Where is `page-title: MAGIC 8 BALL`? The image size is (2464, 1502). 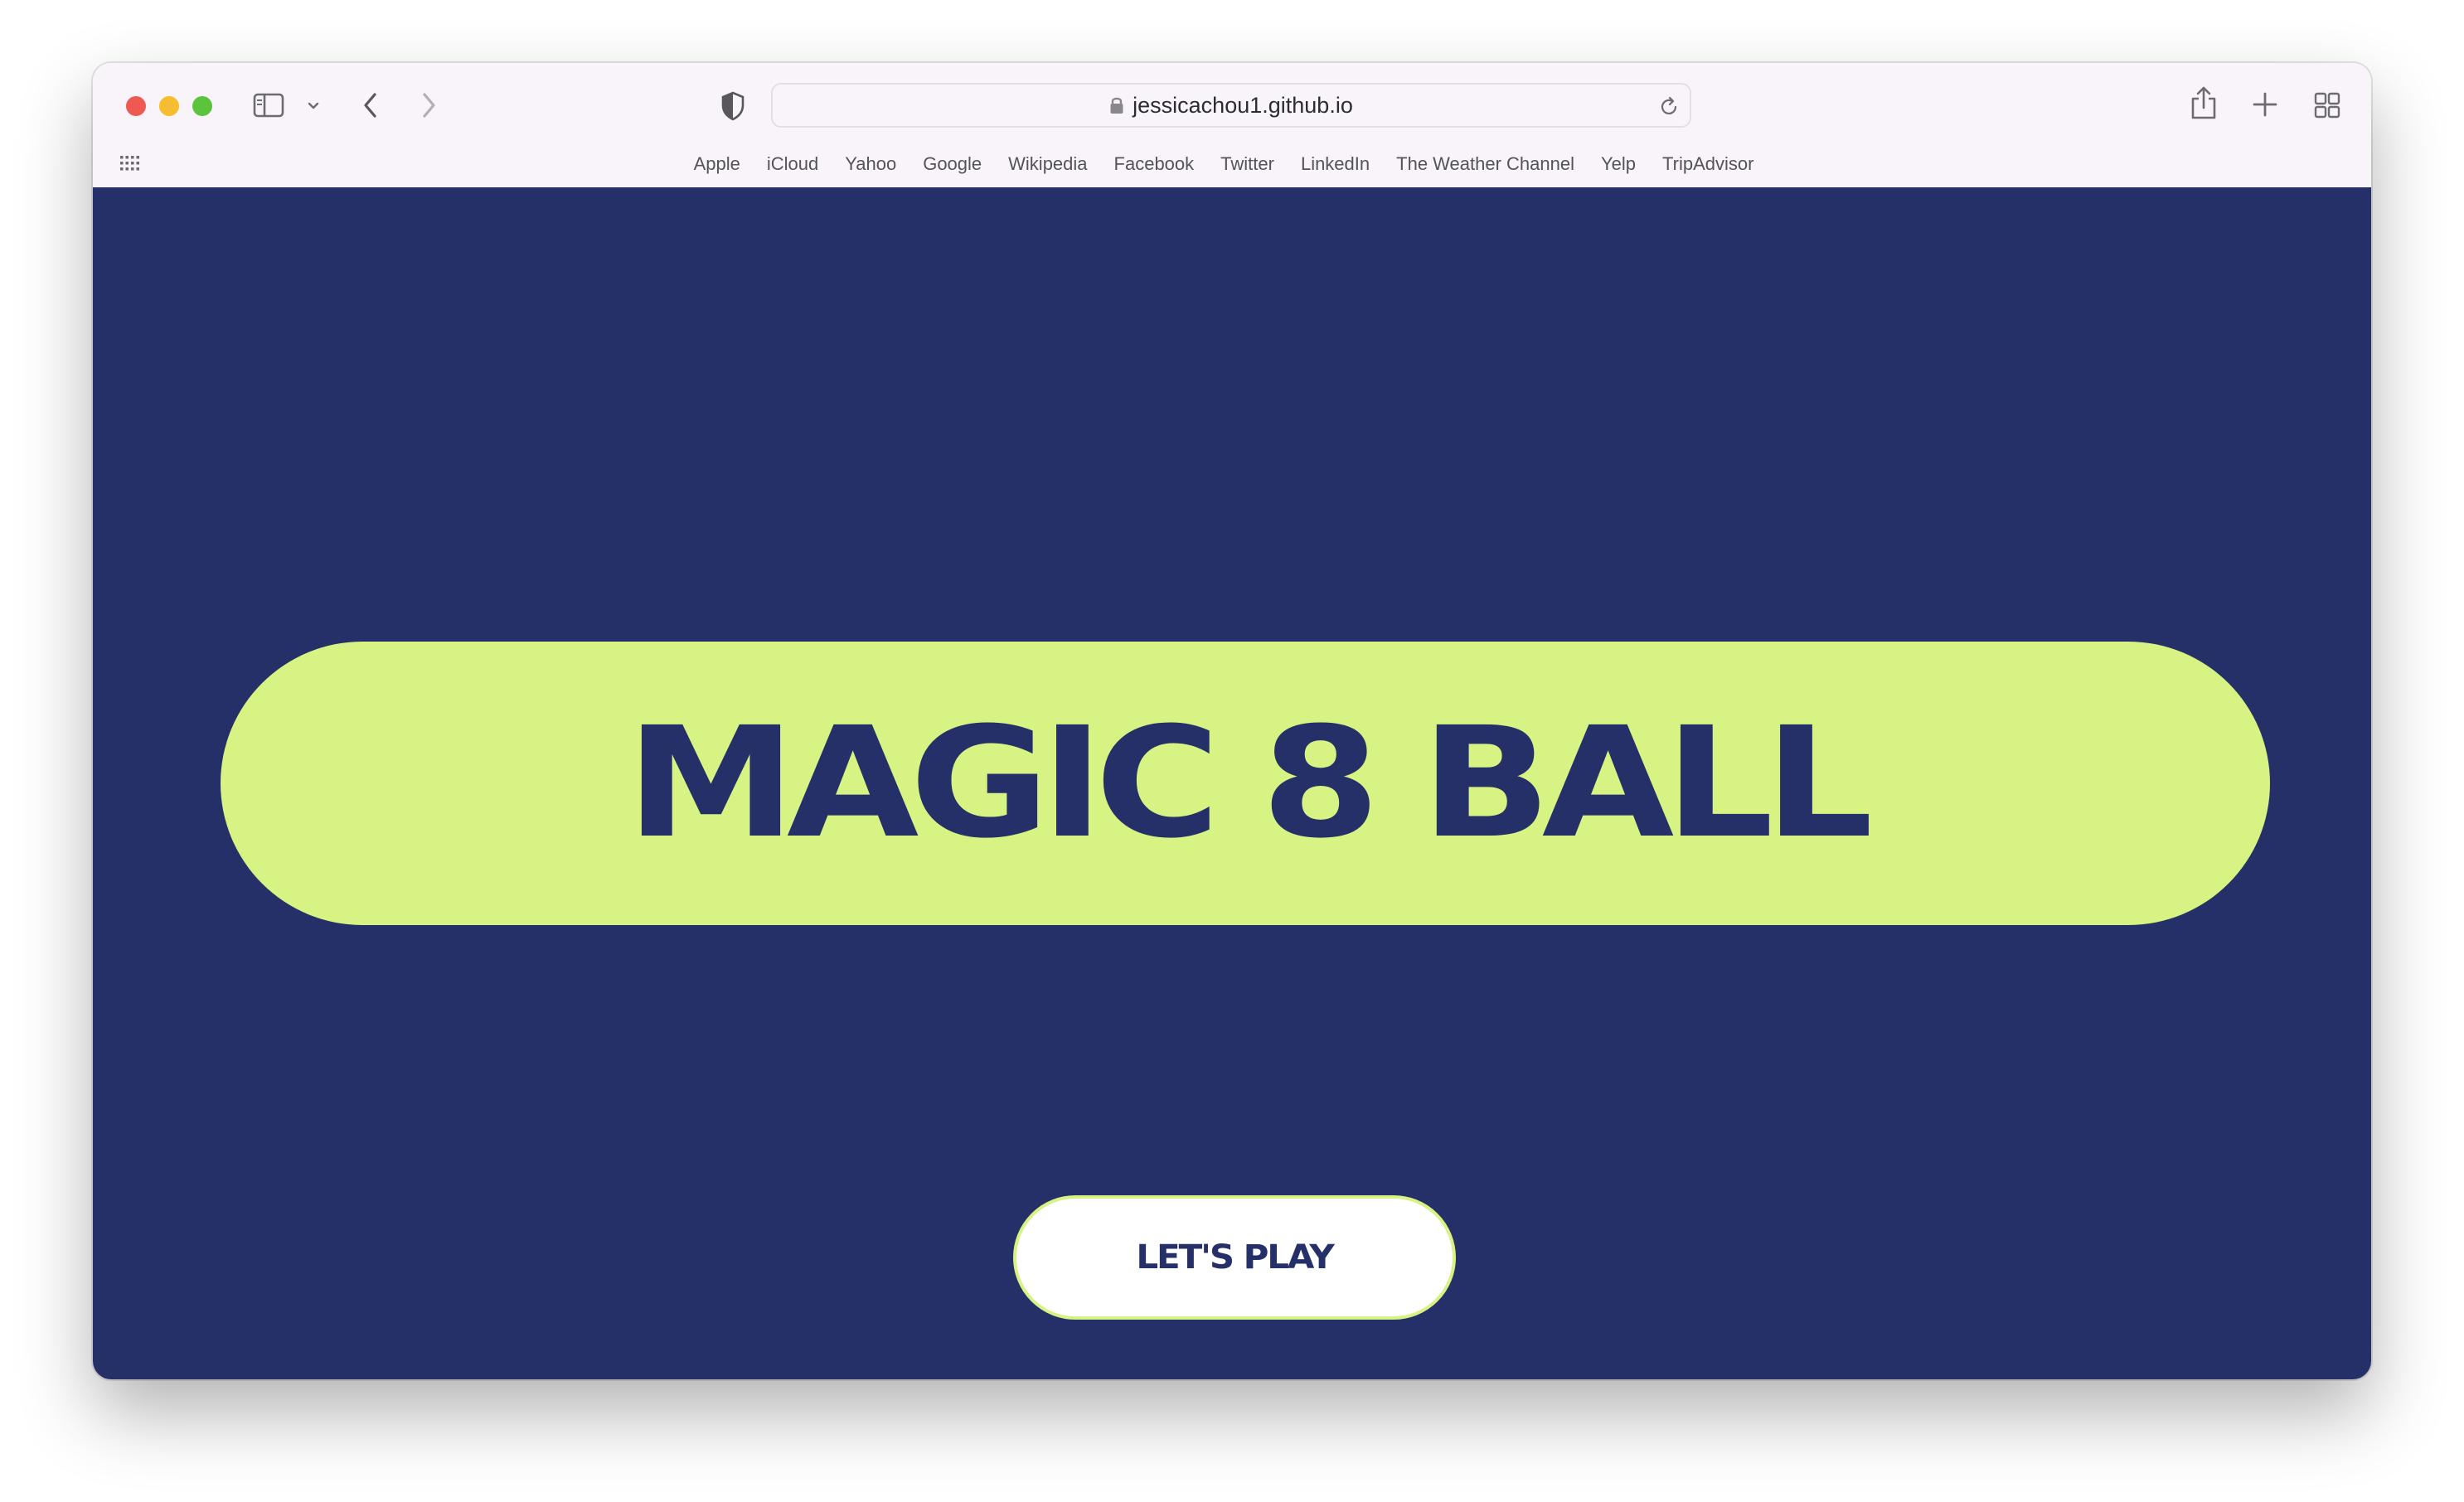
page-title: MAGIC 8 BALL is located at coordinates (1250, 783).